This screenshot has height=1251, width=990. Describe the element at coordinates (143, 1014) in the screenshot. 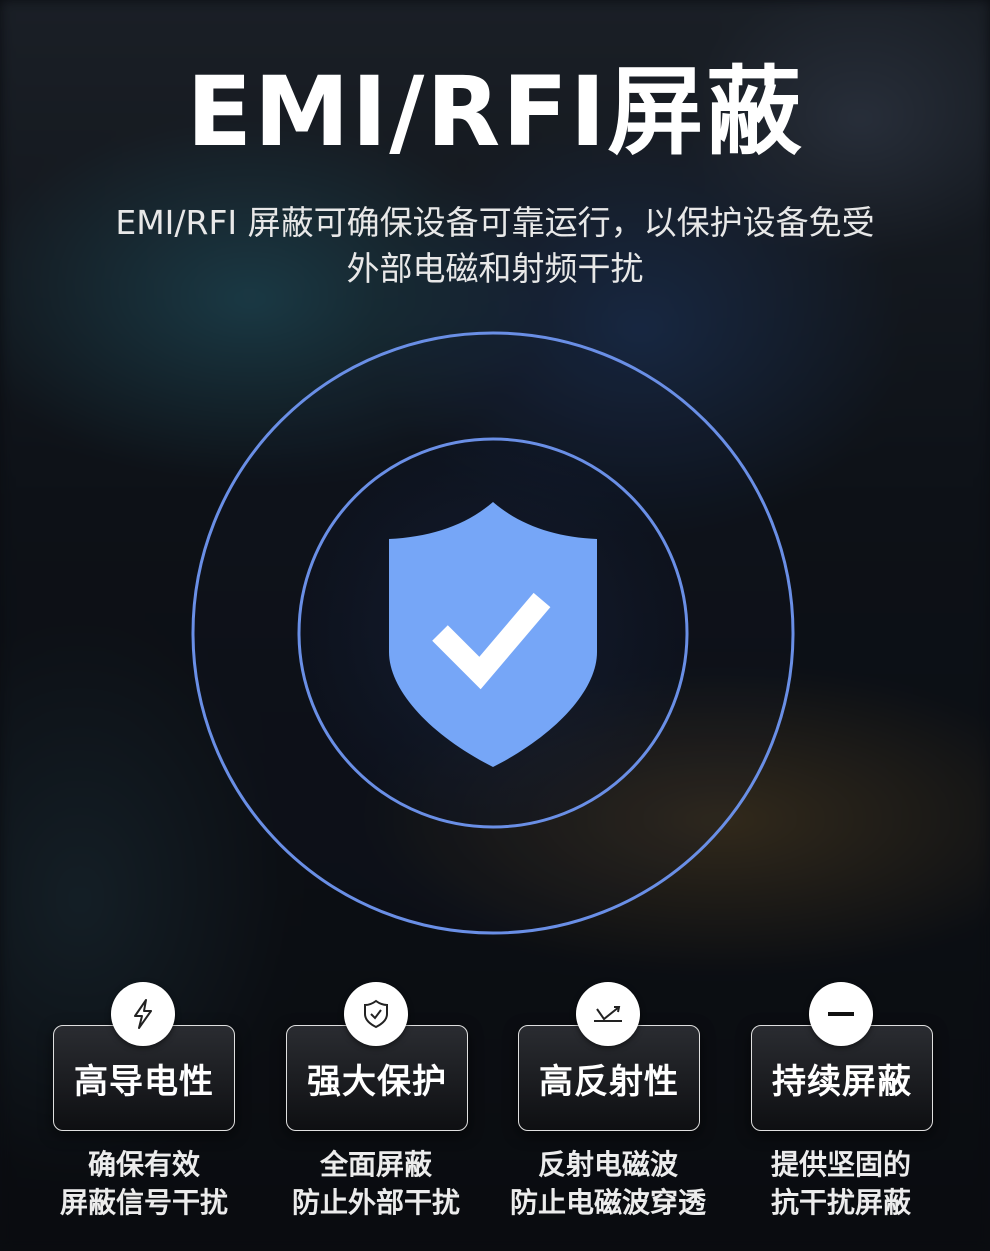

I see `lightning-icon` at that location.